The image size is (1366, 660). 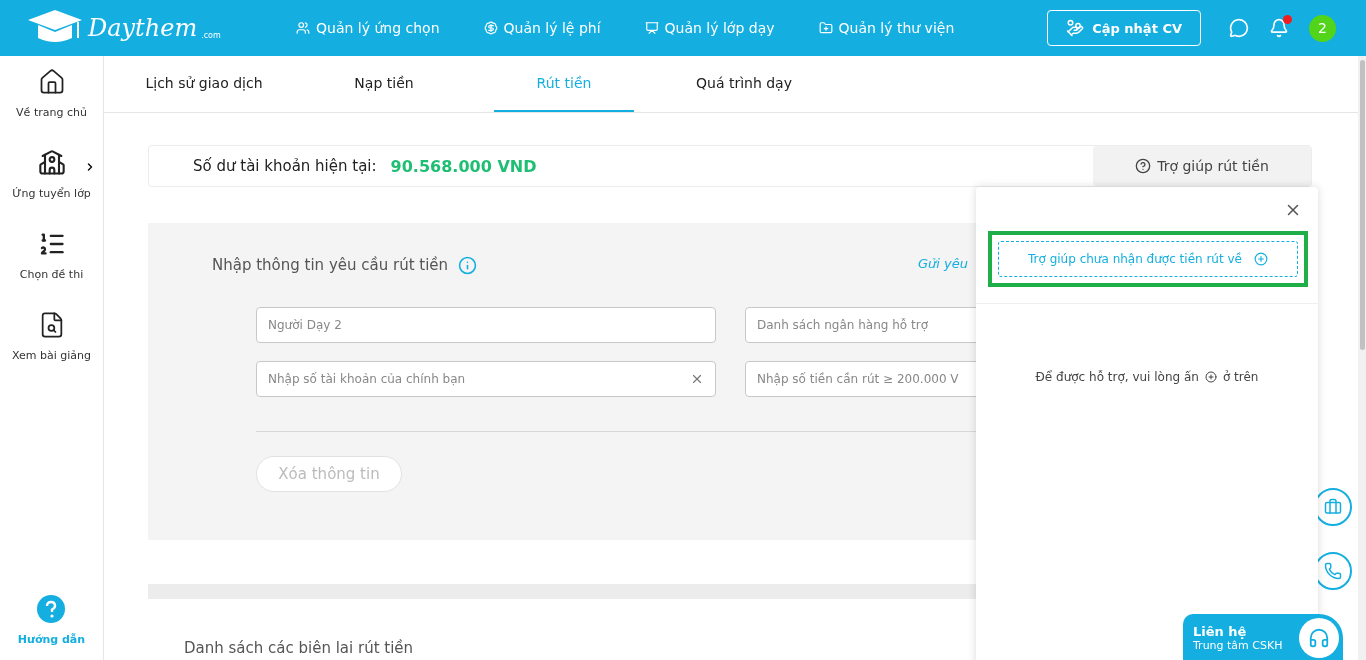 What do you see at coordinates (330, 265) in the screenshot?
I see `form-title: Nhập thông tin yêu cầu rút tiền` at bounding box center [330, 265].